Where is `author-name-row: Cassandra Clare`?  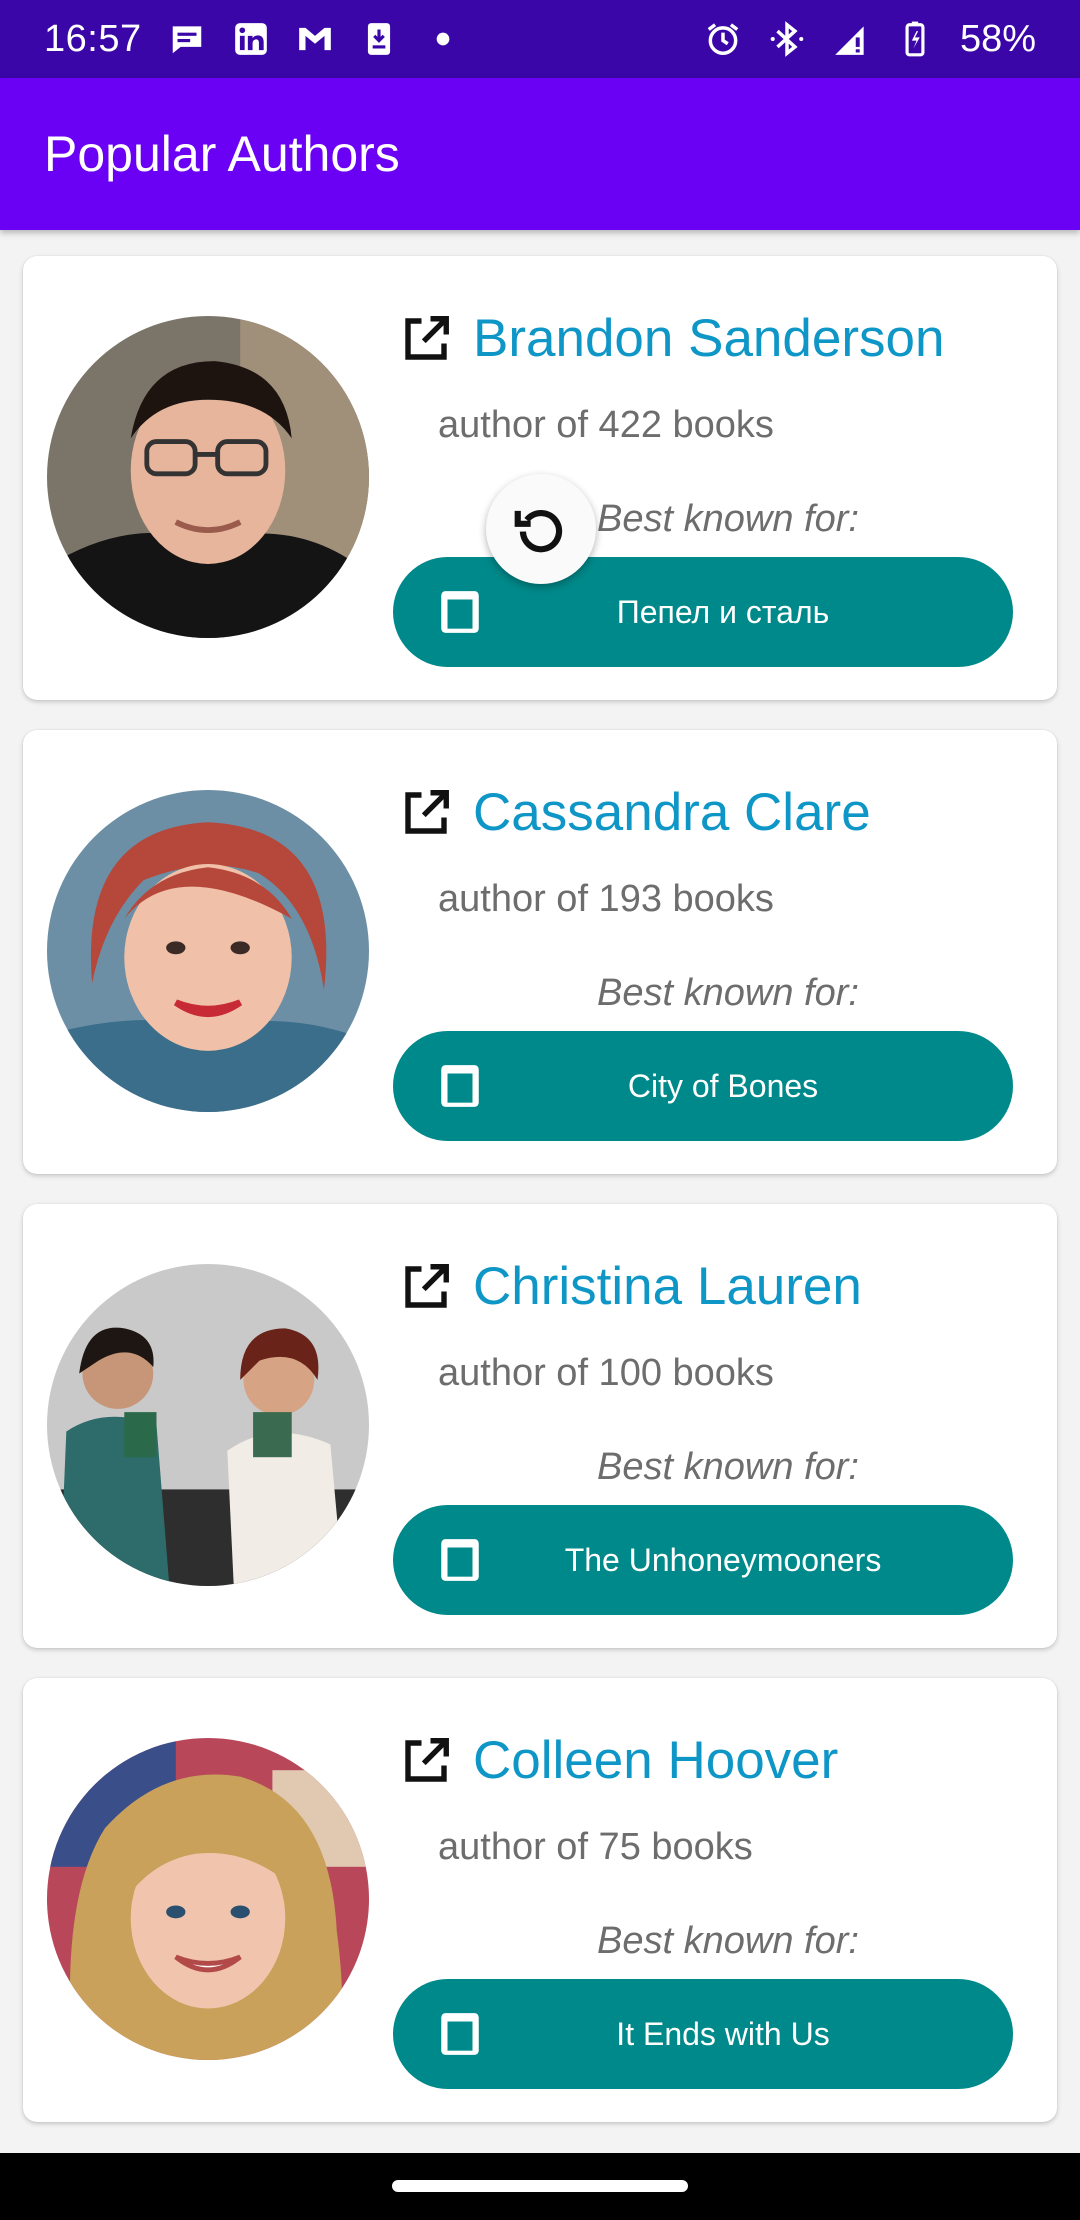
author-name-row: Cassandra Clare is located at coordinates (635, 812).